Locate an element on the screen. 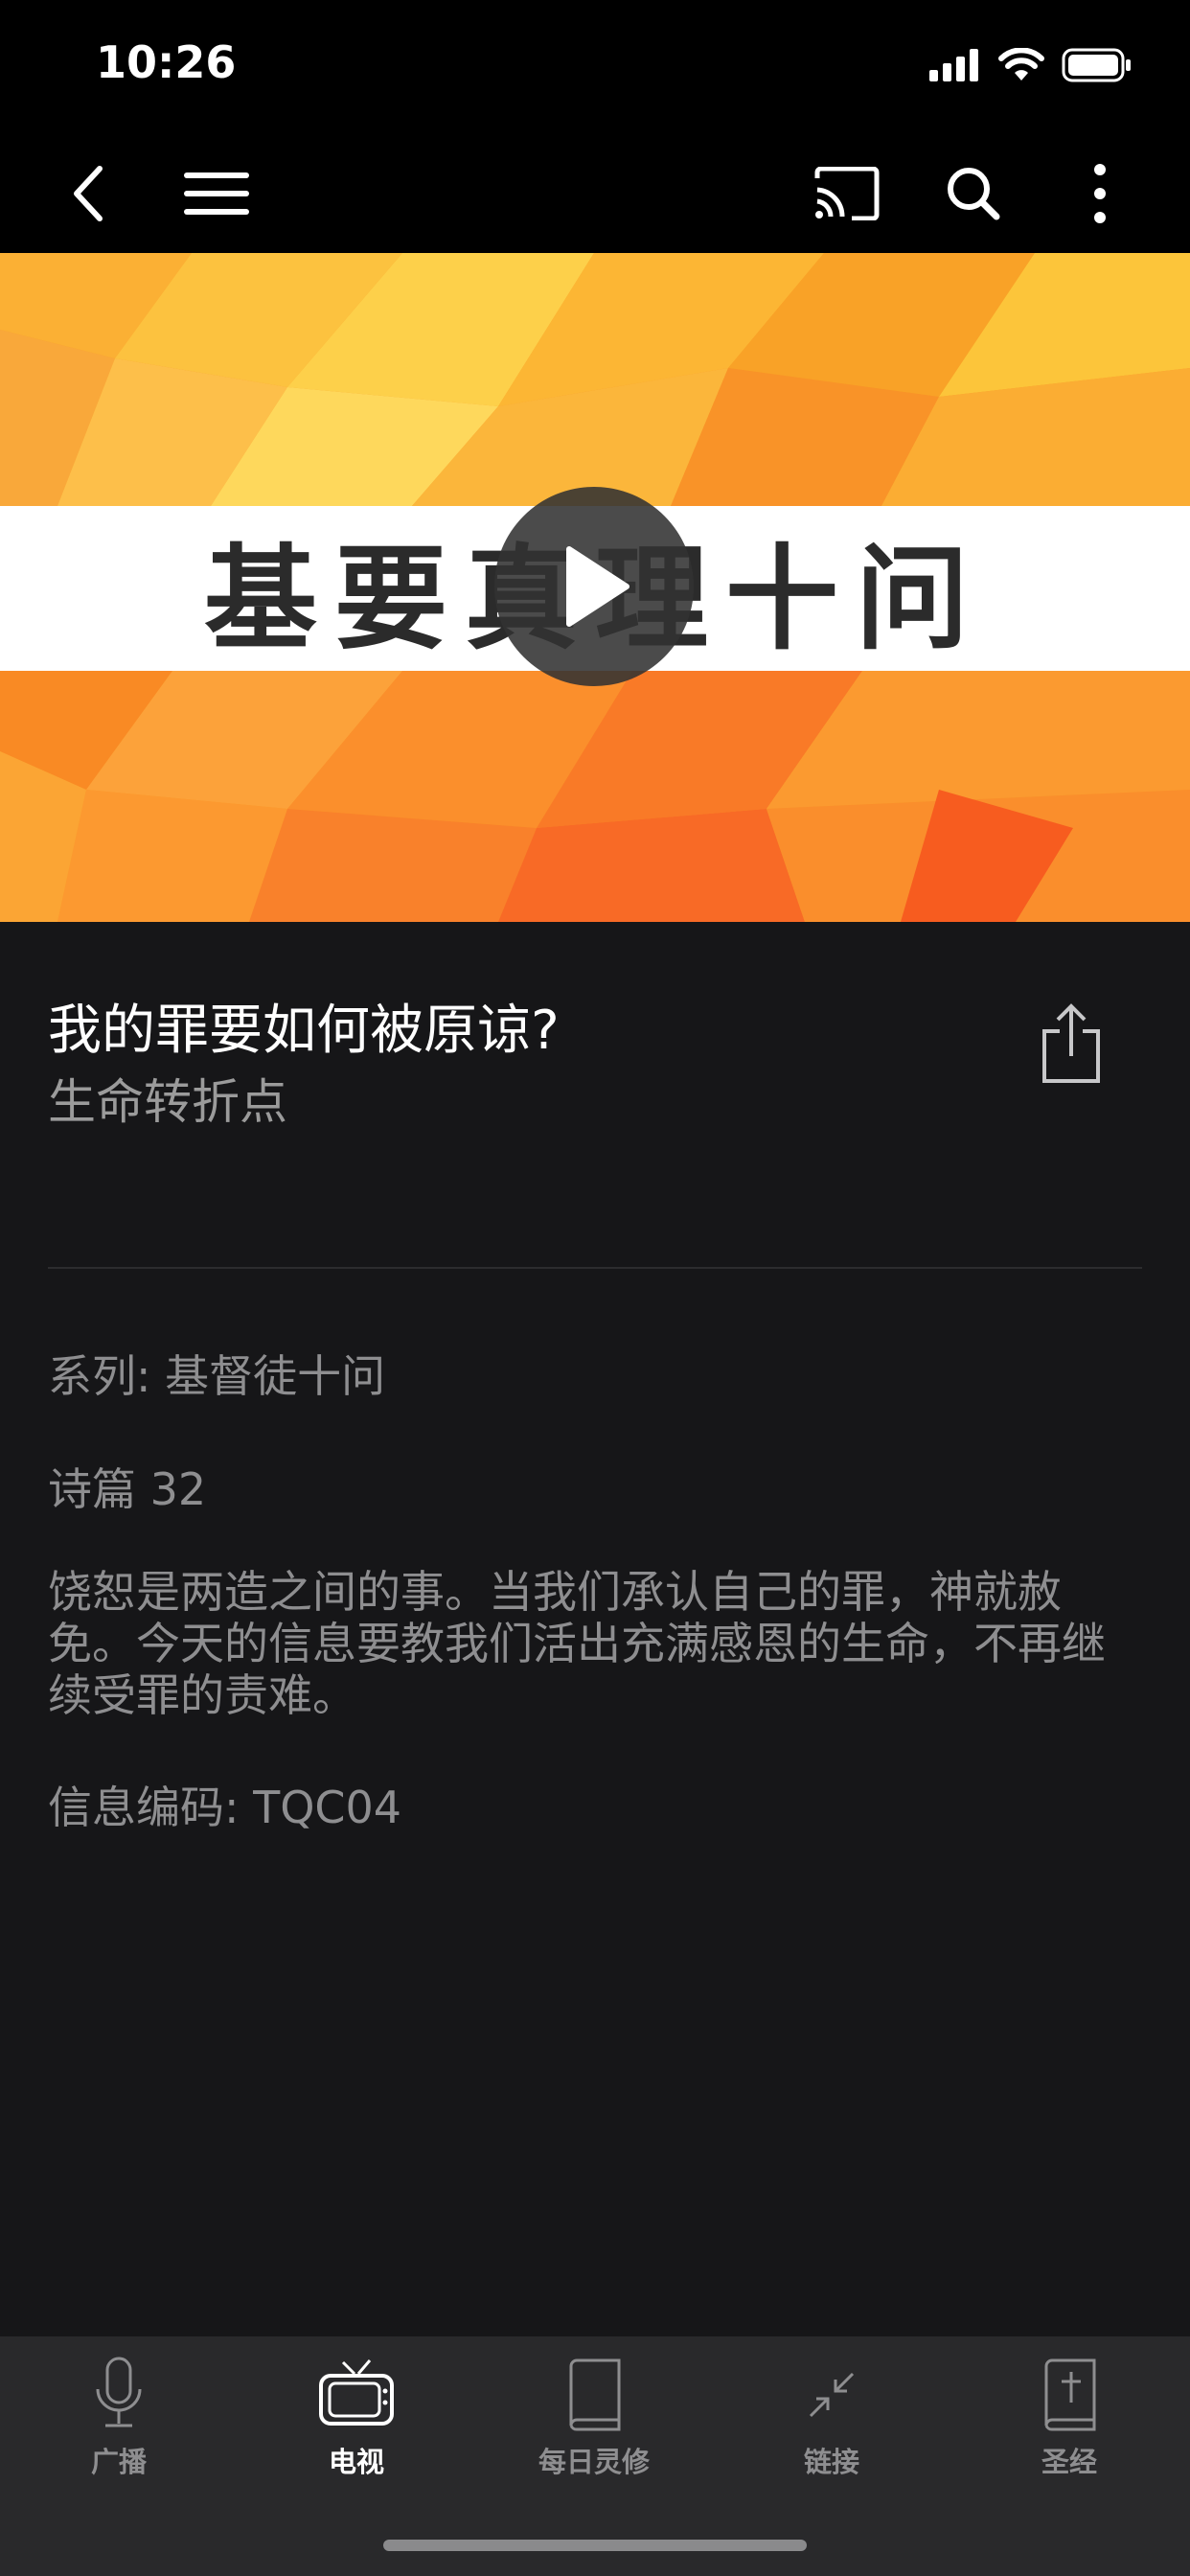 This screenshot has width=1190, height=2576. microphone-icon is located at coordinates (119, 2392).